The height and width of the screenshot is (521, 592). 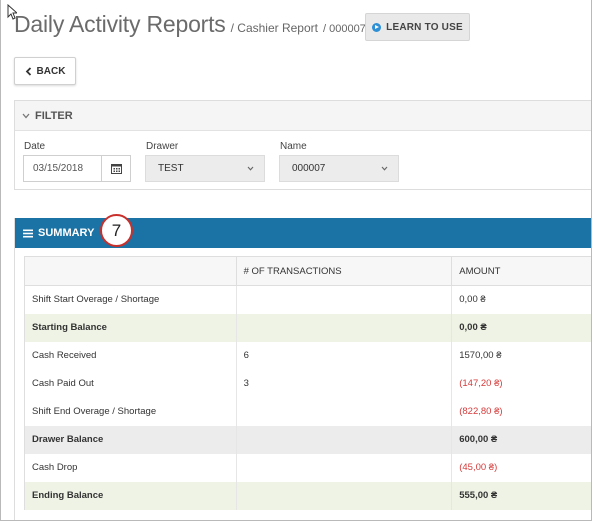 I want to click on table-cell-count: 3, so click(x=344, y=383).